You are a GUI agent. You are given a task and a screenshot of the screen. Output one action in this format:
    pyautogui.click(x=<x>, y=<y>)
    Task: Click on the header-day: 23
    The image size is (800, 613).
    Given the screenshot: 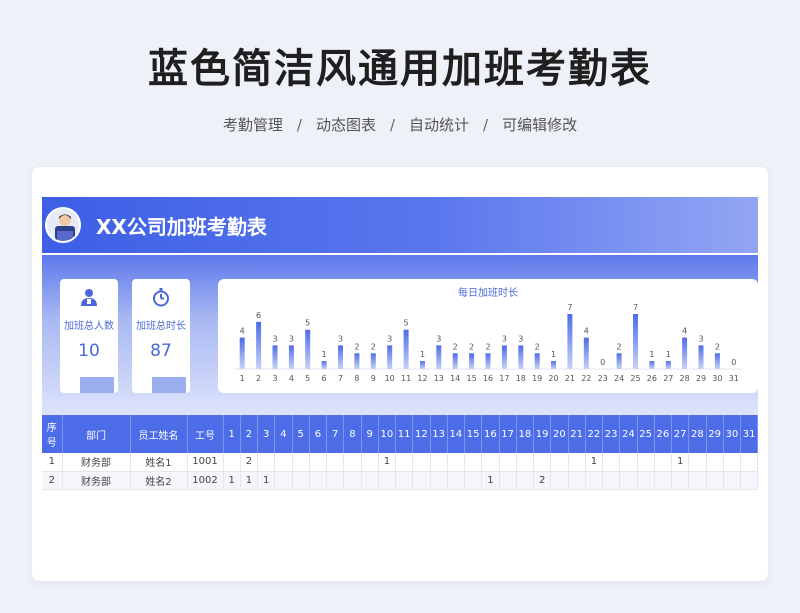 What is the action you would take?
    pyautogui.click(x=611, y=434)
    